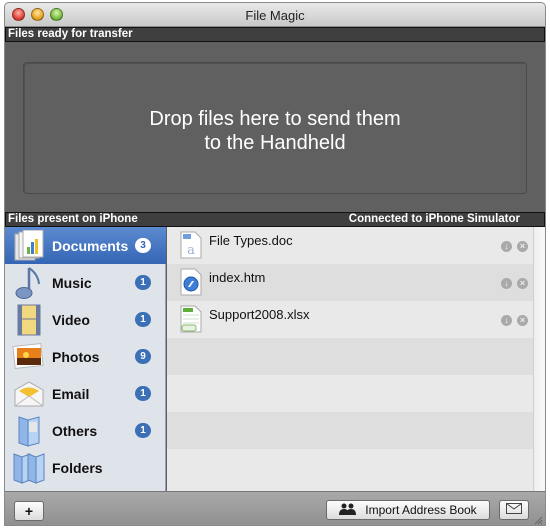  I want to click on file-row: Support2008.xlsx ↓ ×, so click(350, 319).